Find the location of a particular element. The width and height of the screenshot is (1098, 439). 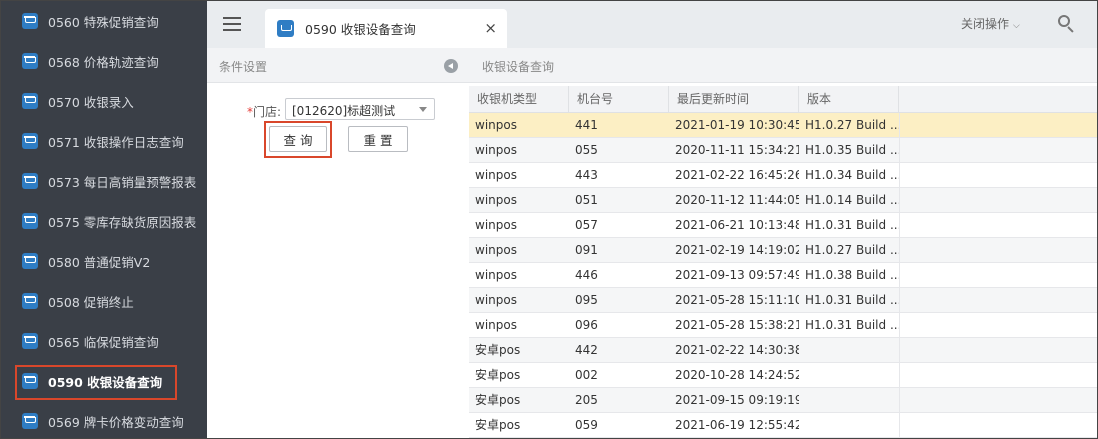

sidebar-item-label: 0575 零库存缺货原因报表 is located at coordinates (122, 222).